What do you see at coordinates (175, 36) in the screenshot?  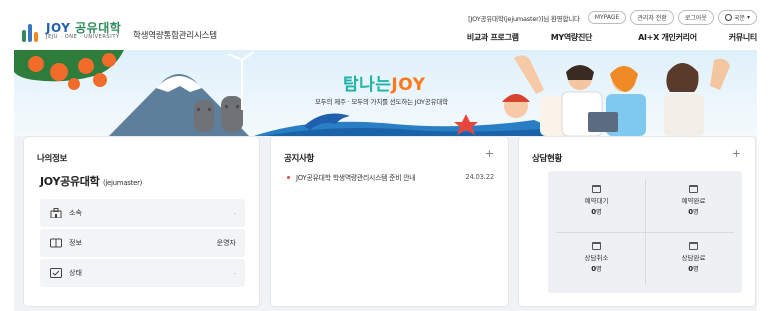 I see `system-name: 학생역량통합관리시스템` at bounding box center [175, 36].